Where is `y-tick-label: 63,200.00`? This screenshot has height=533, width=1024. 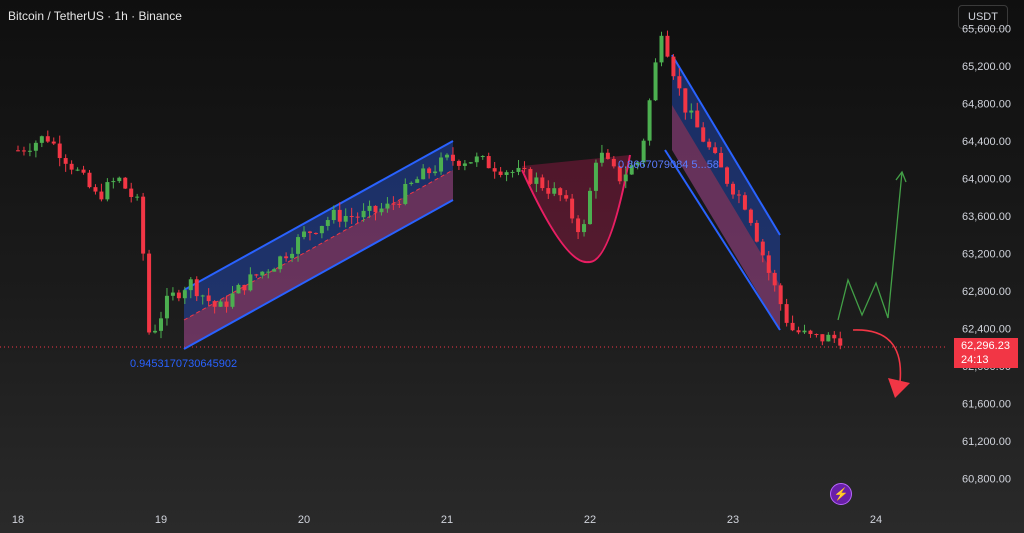 y-tick-label: 63,200.00 is located at coordinates (986, 255).